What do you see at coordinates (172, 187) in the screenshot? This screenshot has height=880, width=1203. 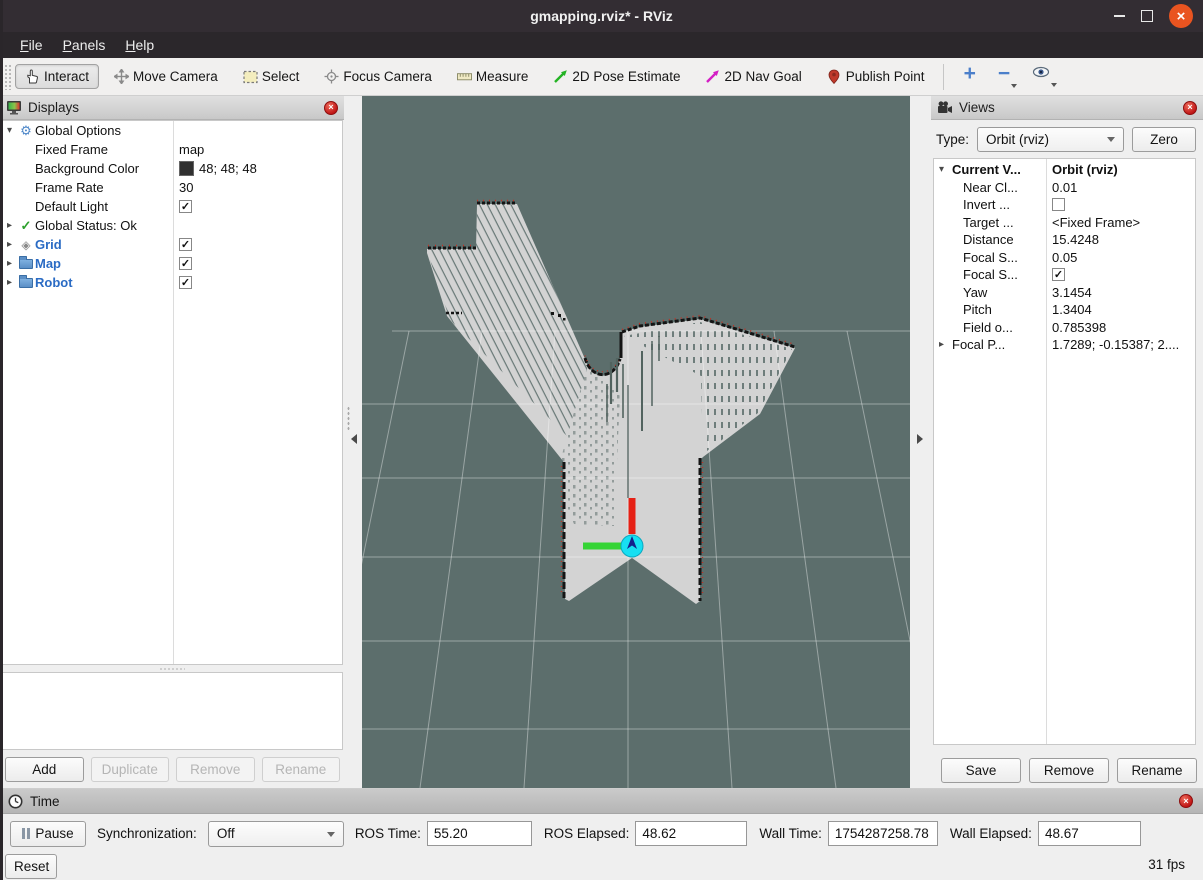 I see `display-row-frame-rate: Frame Rate 30` at bounding box center [172, 187].